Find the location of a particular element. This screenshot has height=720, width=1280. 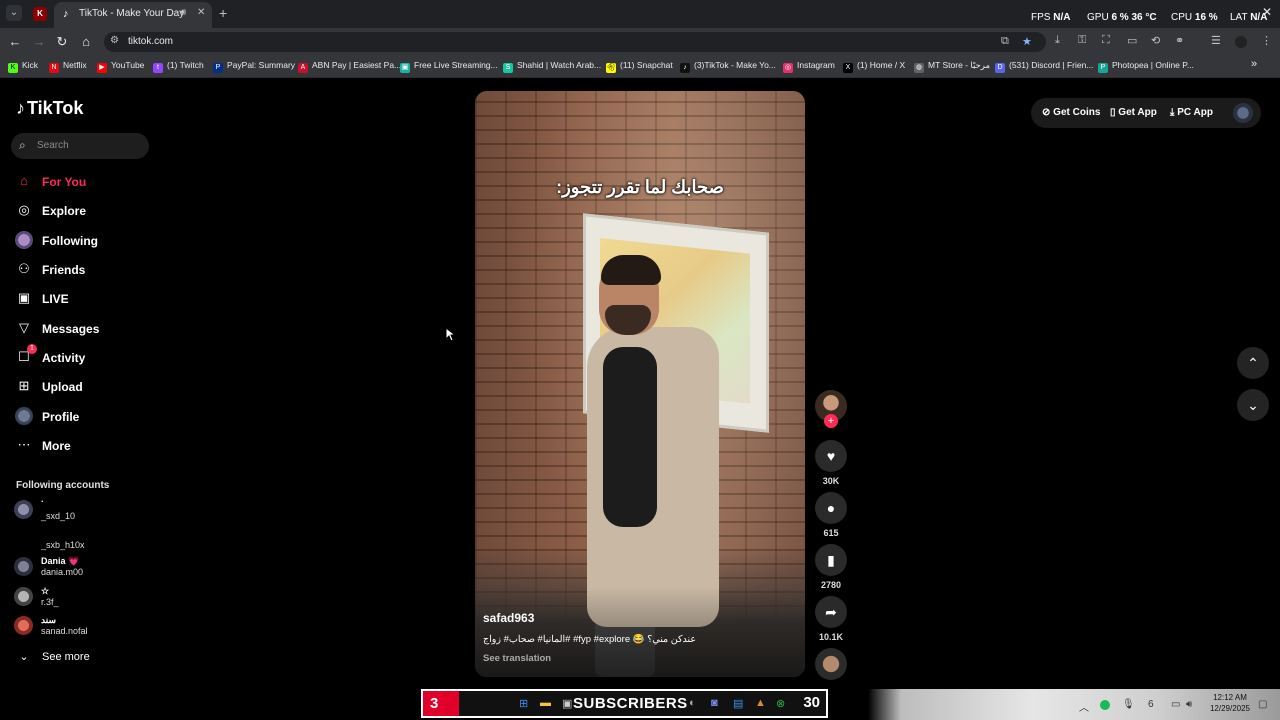

heart-icon: ♥ is located at coordinates (831, 456).